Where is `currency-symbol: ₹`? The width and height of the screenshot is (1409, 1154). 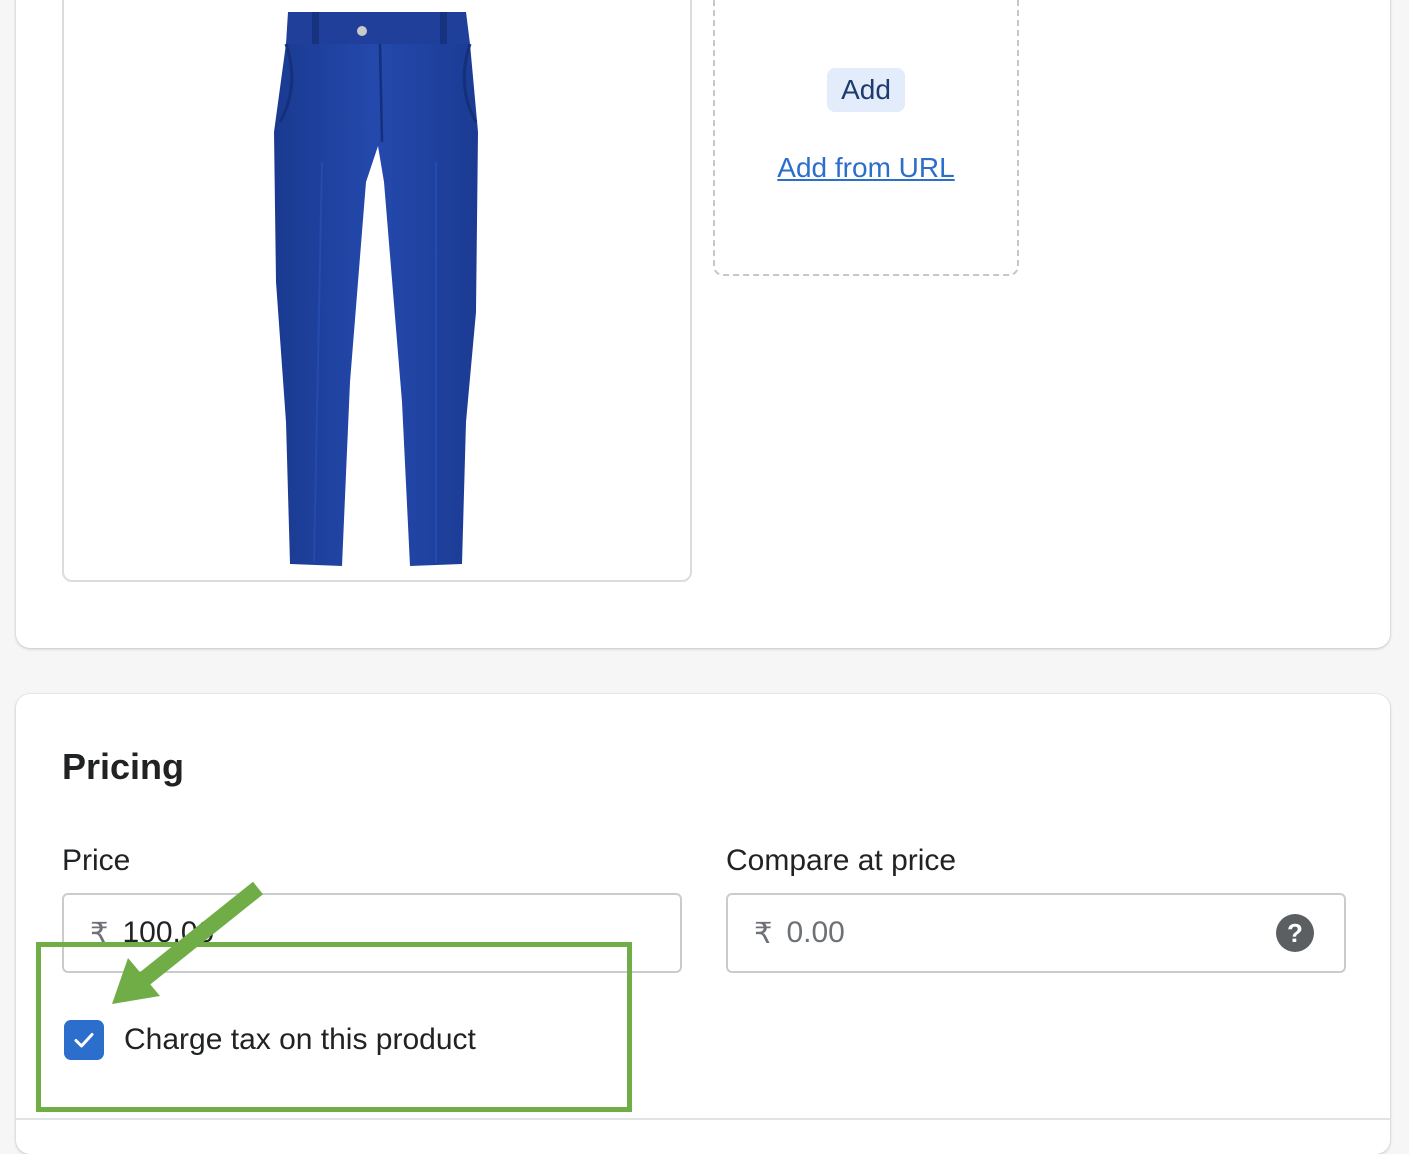 currency-symbol: ₹ is located at coordinates (763, 933).